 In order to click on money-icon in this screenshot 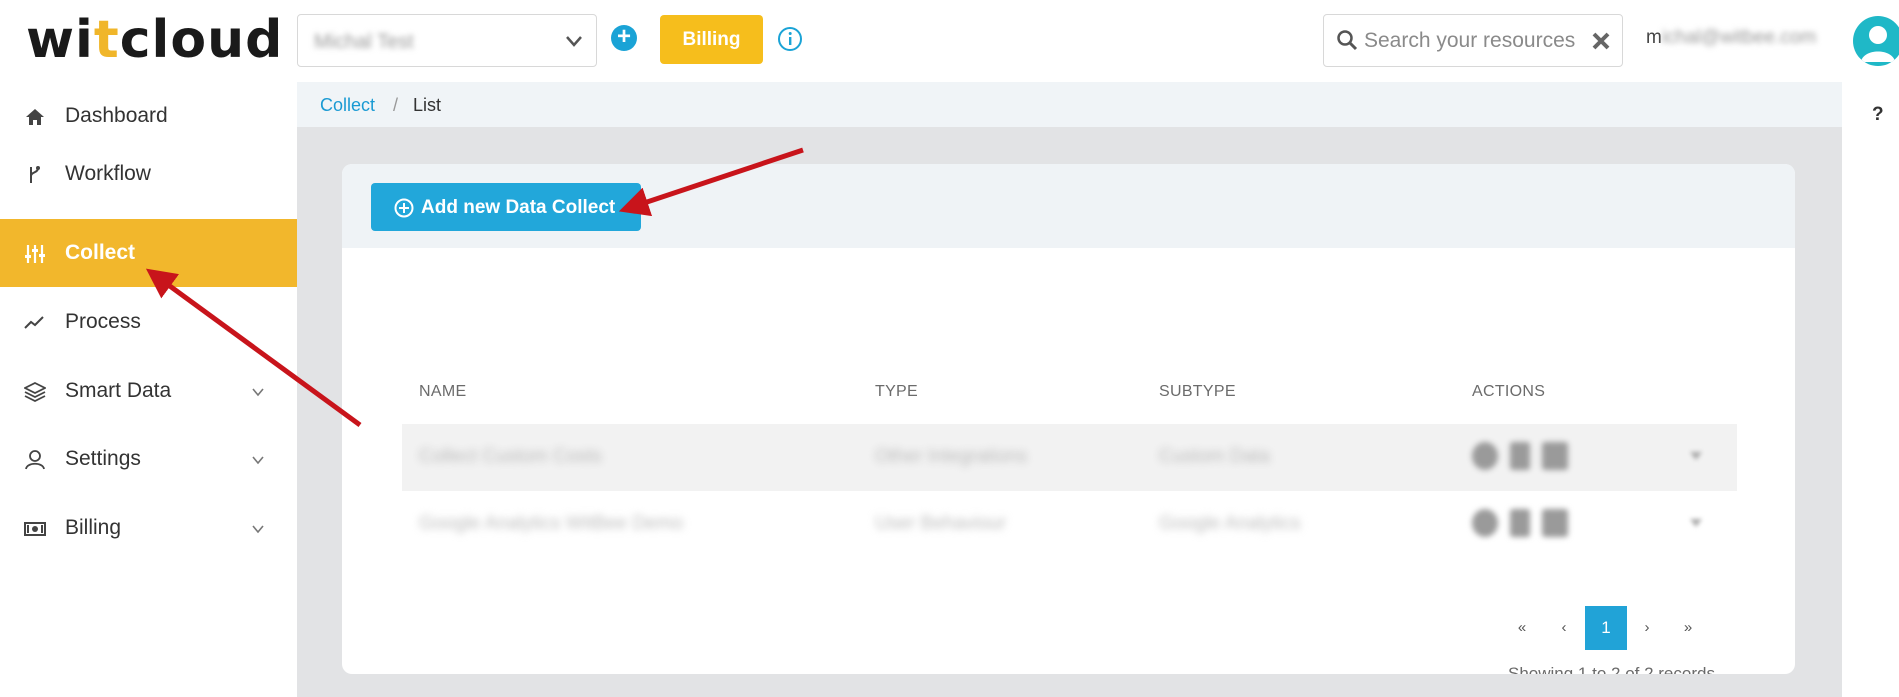, I will do `click(35, 529)`.